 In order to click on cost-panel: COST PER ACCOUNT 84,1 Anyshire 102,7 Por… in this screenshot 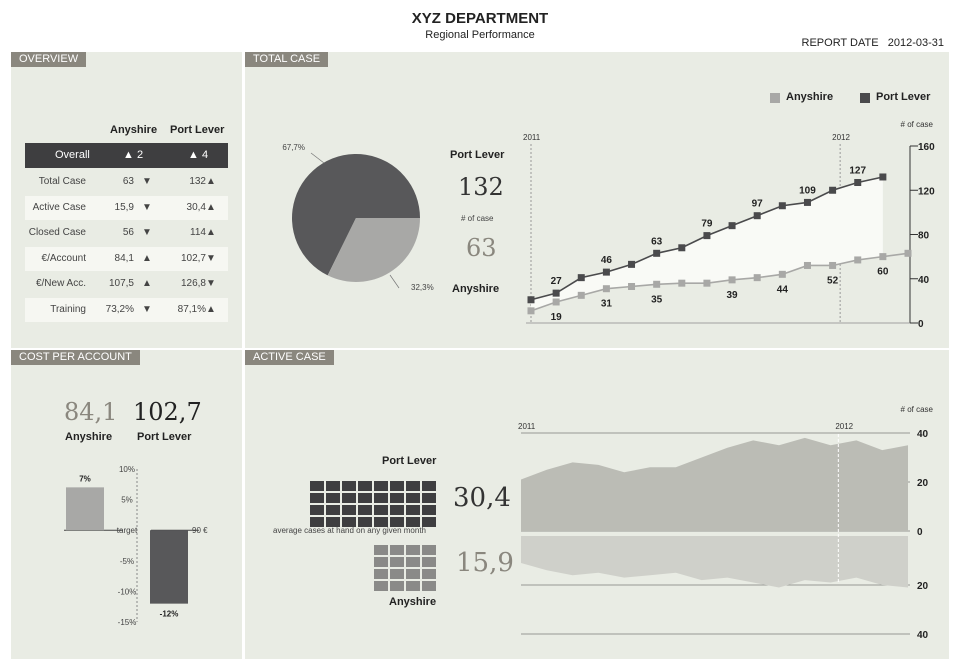, I will do `click(126, 504)`.